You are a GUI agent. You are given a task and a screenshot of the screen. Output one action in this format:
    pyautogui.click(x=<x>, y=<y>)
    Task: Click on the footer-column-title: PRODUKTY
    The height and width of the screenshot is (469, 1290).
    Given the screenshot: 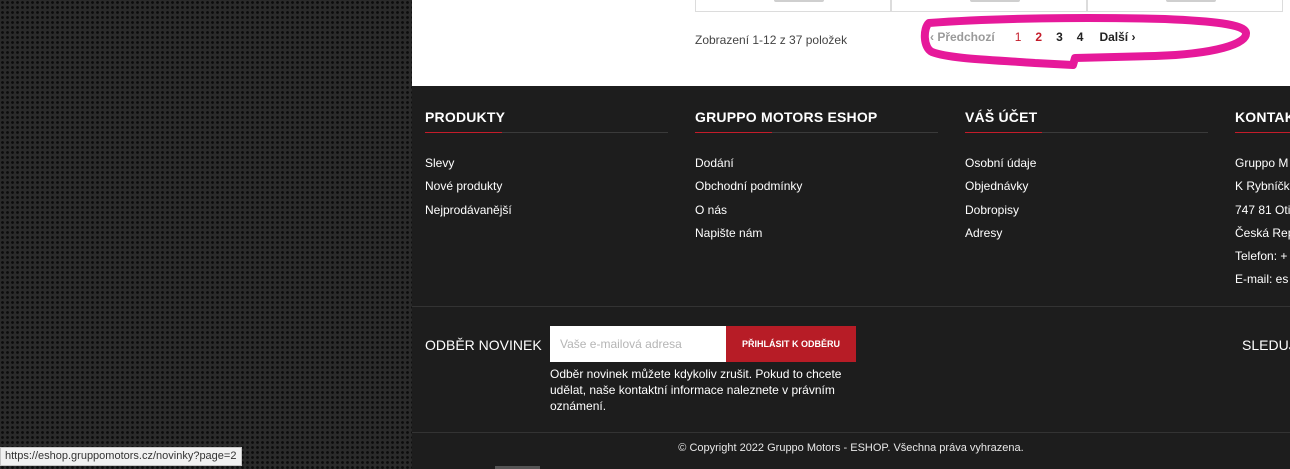 What is the action you would take?
    pyautogui.click(x=546, y=121)
    